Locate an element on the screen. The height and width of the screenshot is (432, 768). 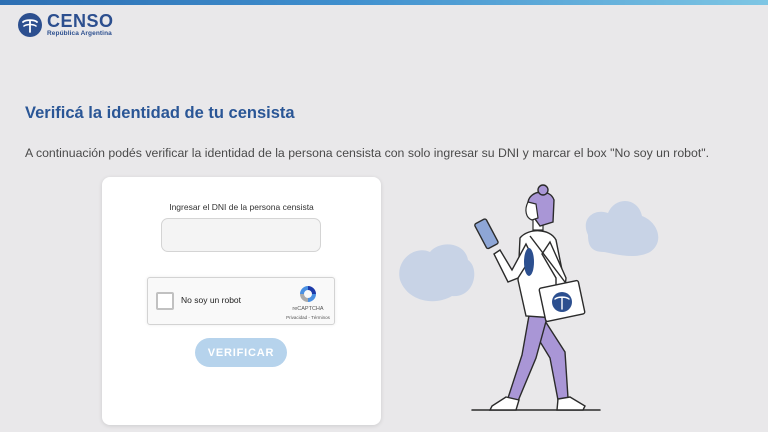
phone-icon is located at coordinates (486, 234).